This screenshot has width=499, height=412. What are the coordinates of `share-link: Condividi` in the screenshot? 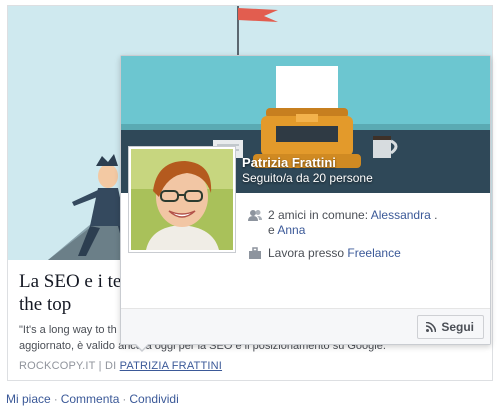 It's located at (153, 399).